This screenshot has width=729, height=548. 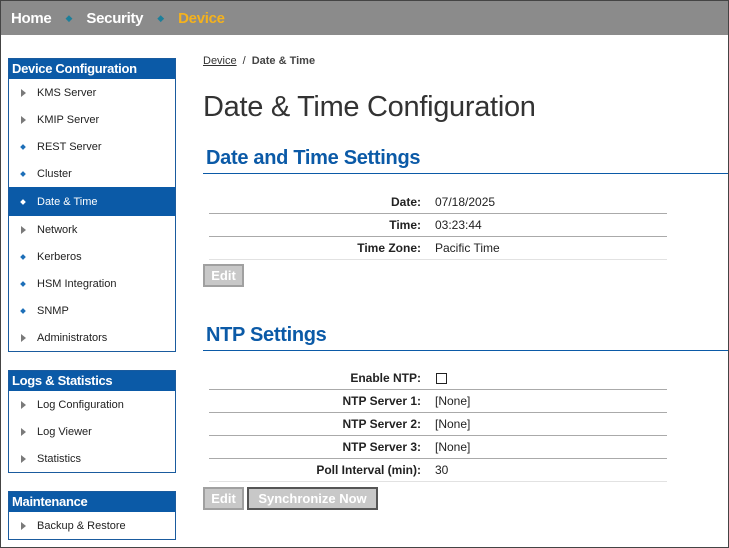 I want to click on sidebar-item-rest-server: REST Server, so click(x=92, y=146).